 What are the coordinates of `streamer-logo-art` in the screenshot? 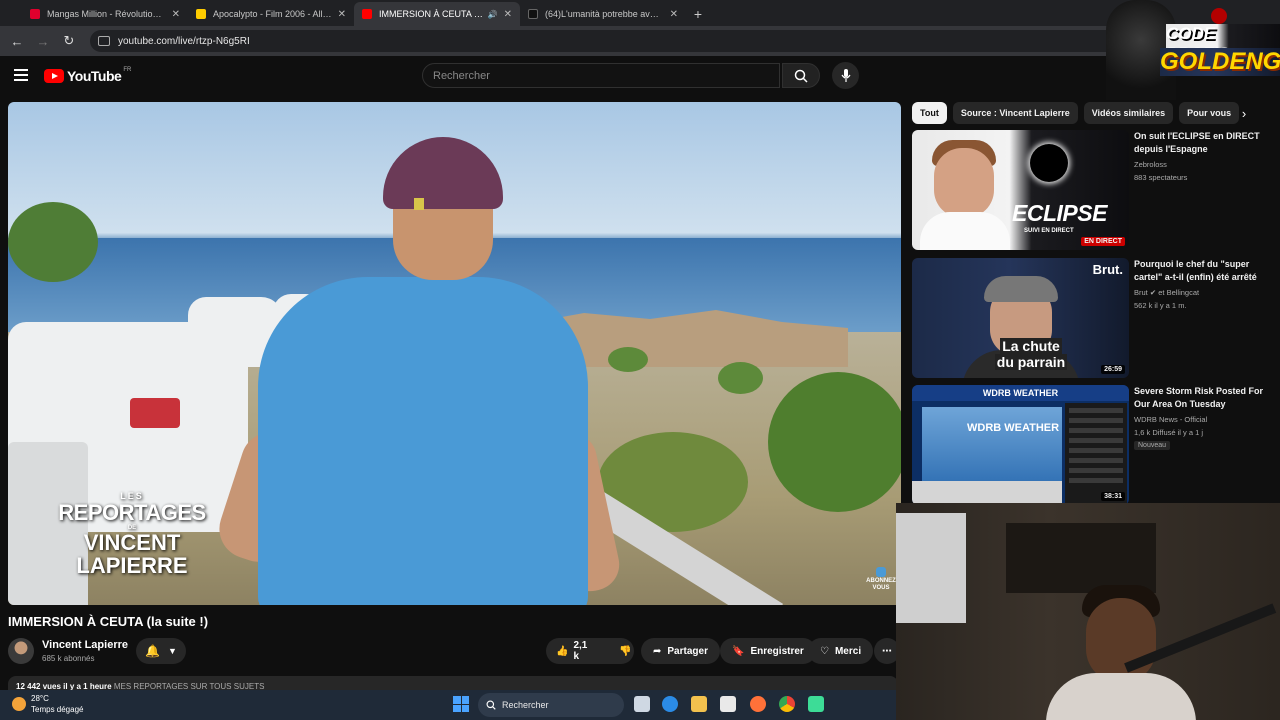 It's located at (1219, 16).